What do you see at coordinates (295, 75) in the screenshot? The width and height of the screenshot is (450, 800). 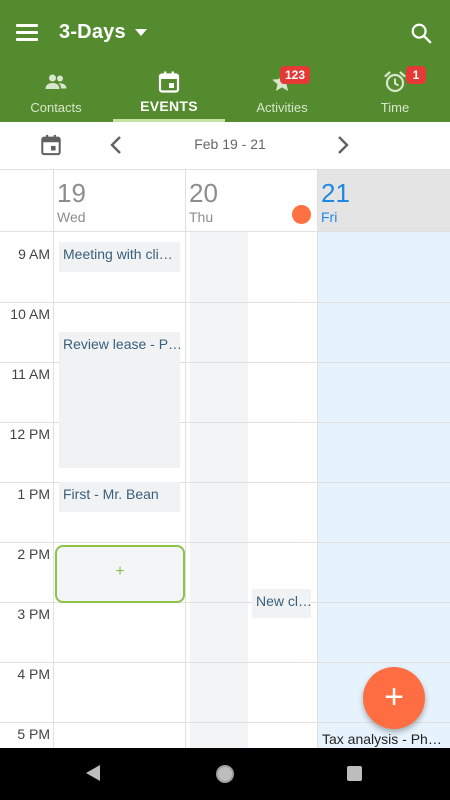 I see `activities-badge: 123` at bounding box center [295, 75].